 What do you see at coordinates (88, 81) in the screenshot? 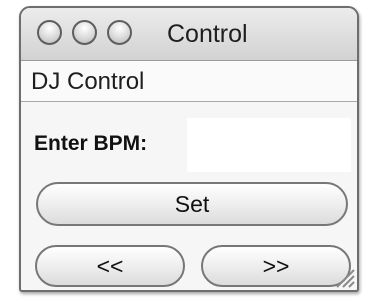
I see `panel-header-title: DJ Control` at bounding box center [88, 81].